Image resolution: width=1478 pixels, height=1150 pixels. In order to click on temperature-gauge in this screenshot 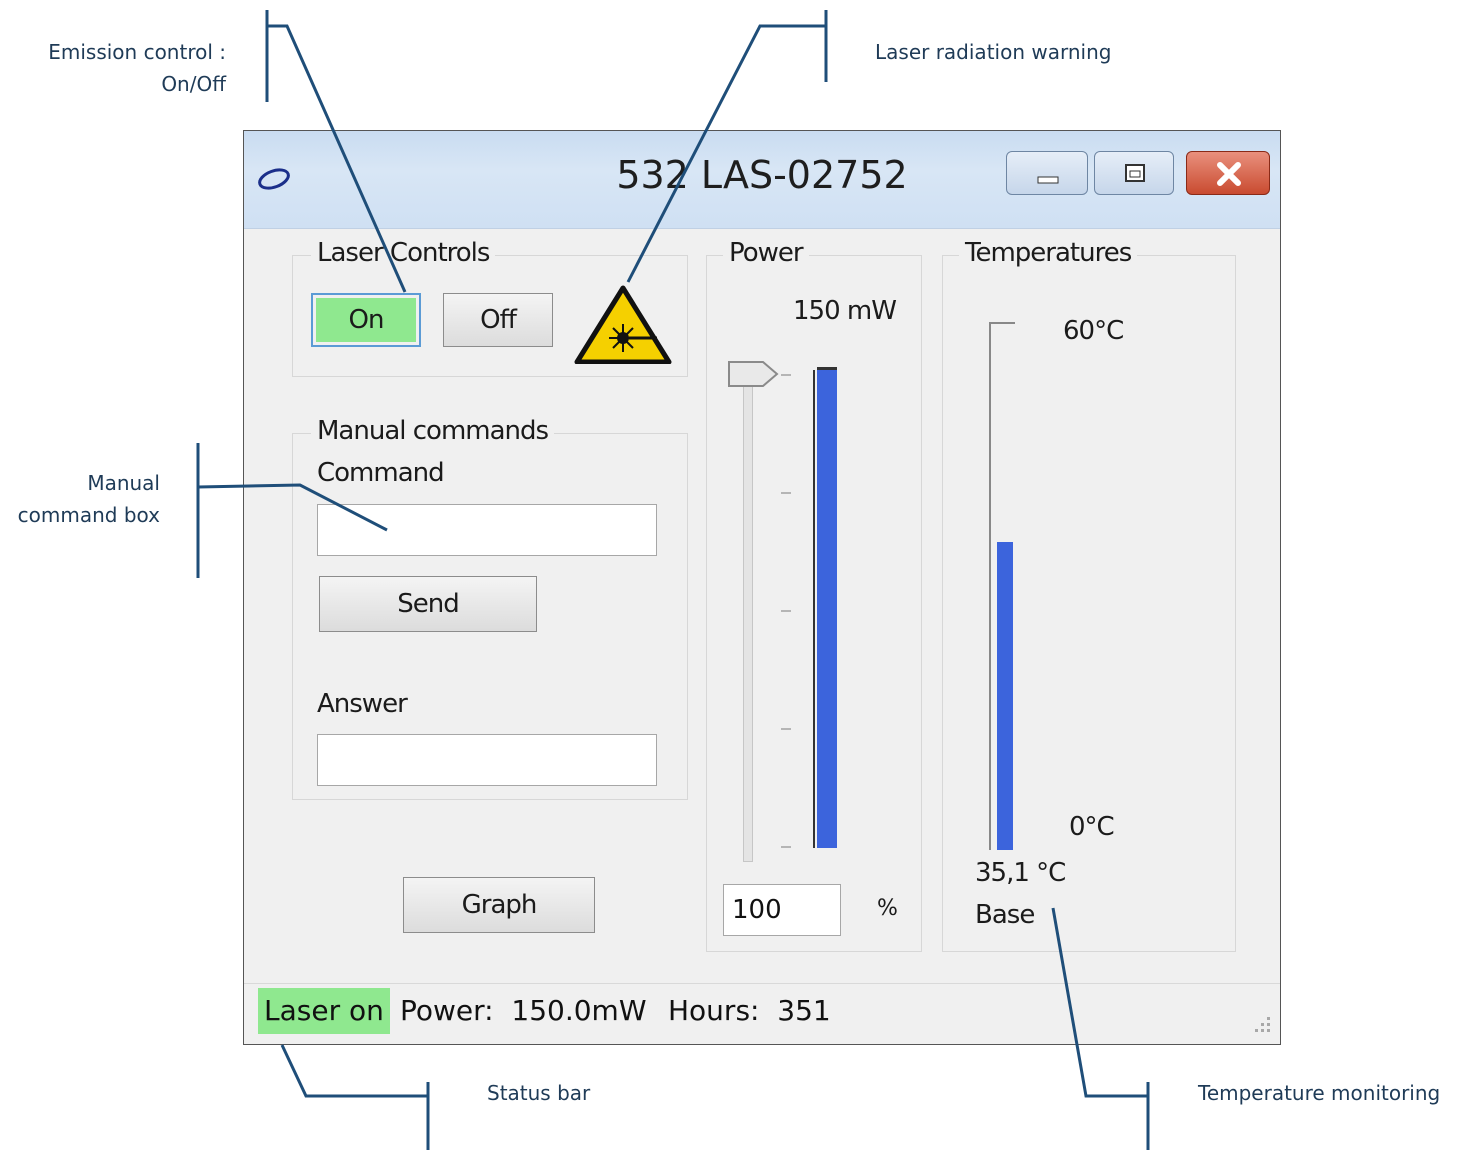, I will do `click(1002, 586)`.